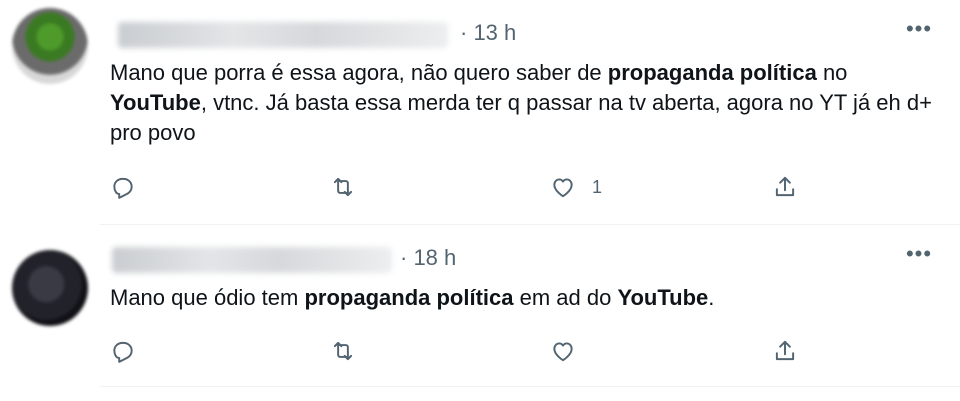  What do you see at coordinates (711, 297) in the screenshot?
I see `tweet-text-part: .` at bounding box center [711, 297].